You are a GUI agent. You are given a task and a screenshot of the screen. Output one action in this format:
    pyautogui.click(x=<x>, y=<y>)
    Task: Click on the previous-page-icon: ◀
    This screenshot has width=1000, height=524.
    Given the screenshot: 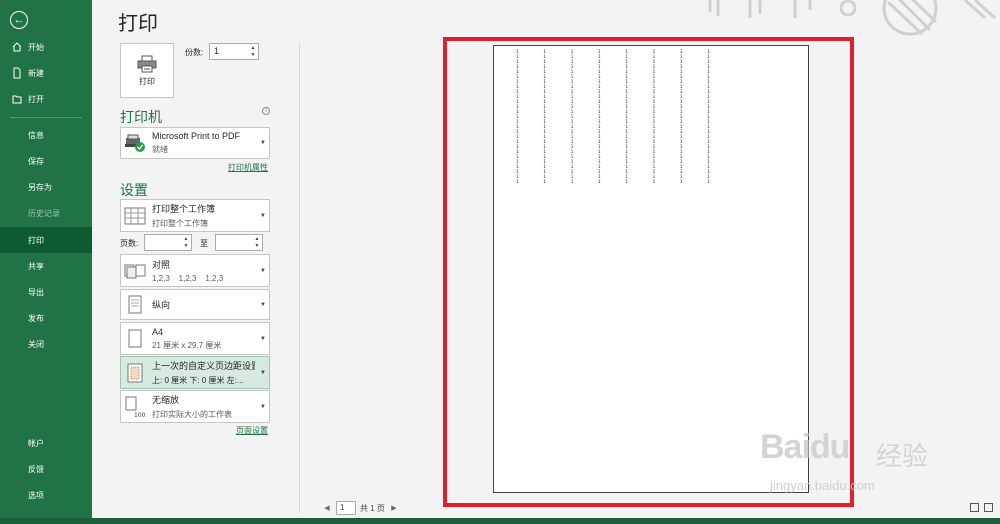 What is the action you would take?
    pyautogui.click(x=327, y=508)
    